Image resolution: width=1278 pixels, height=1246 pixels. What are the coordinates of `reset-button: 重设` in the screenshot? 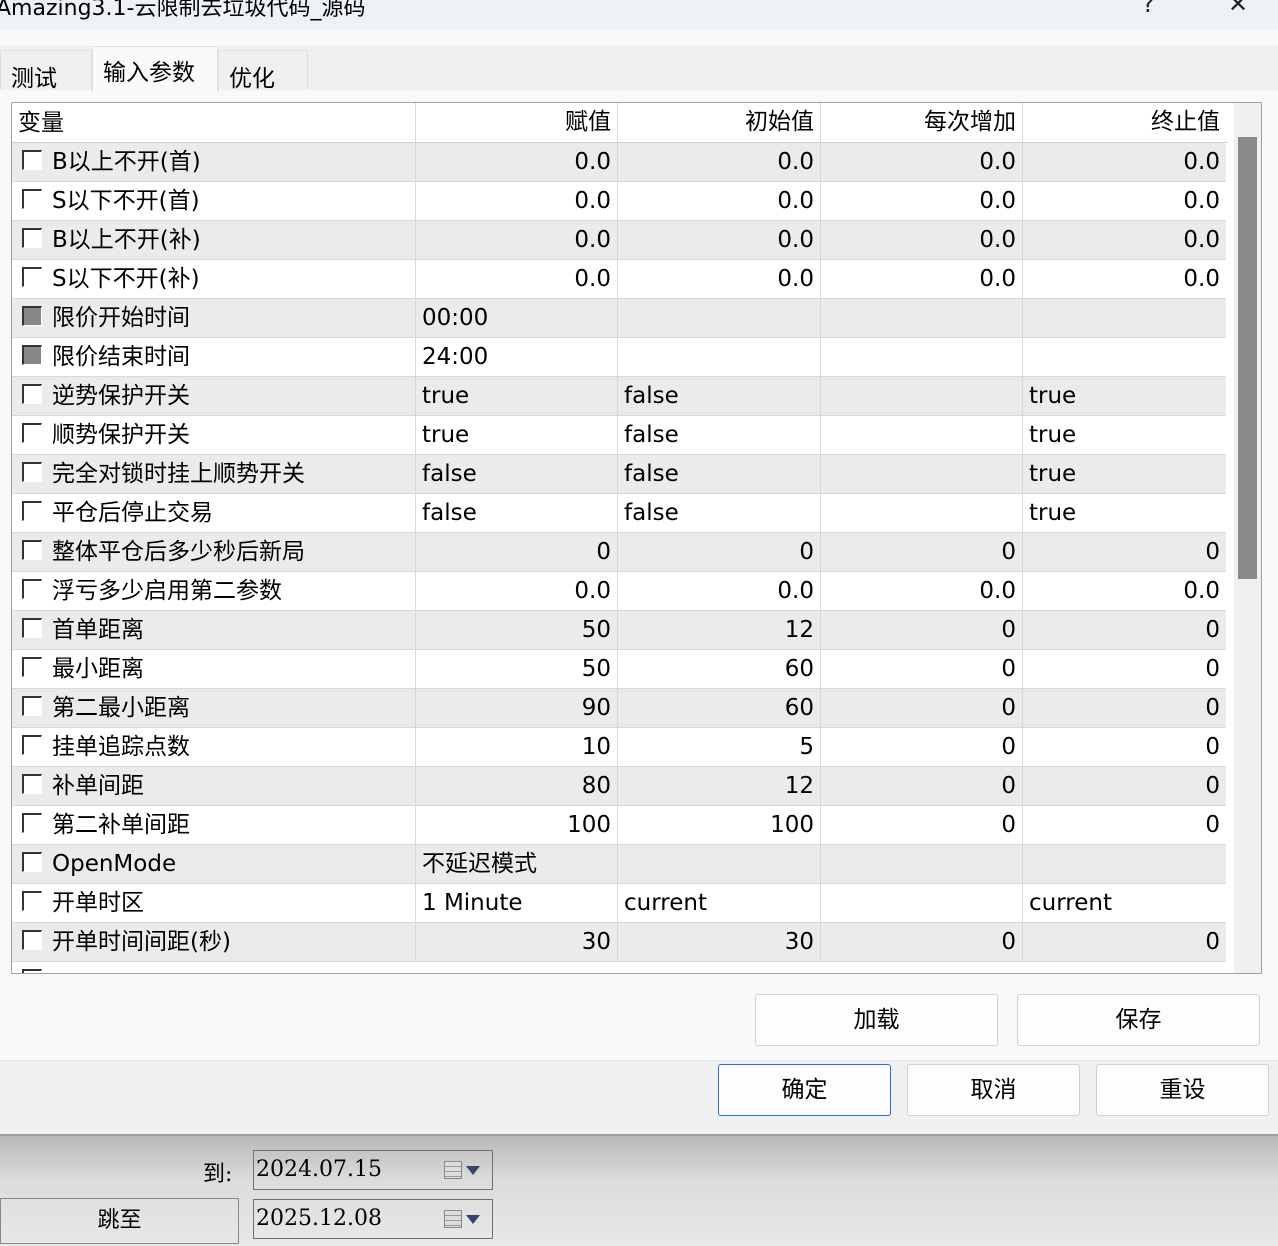 It's located at (1182, 1090).